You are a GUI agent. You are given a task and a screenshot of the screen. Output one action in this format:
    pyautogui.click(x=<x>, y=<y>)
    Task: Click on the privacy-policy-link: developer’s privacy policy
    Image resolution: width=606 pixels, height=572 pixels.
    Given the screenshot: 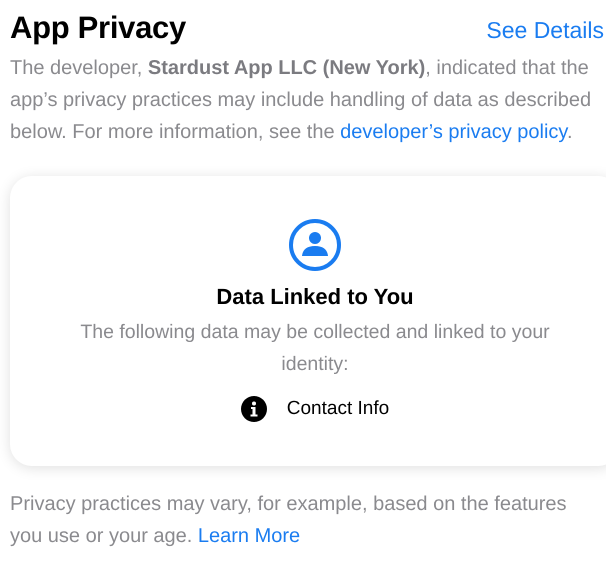 What is the action you would take?
    pyautogui.click(x=453, y=132)
    